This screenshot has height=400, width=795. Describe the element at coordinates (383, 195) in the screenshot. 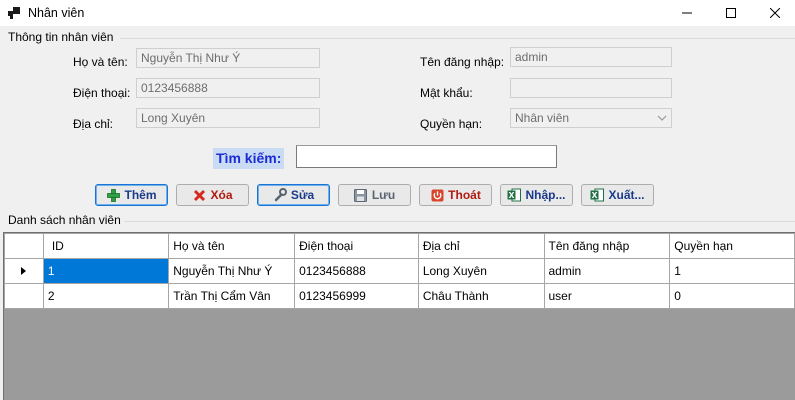

I see `save-button-label: Lưu` at that location.